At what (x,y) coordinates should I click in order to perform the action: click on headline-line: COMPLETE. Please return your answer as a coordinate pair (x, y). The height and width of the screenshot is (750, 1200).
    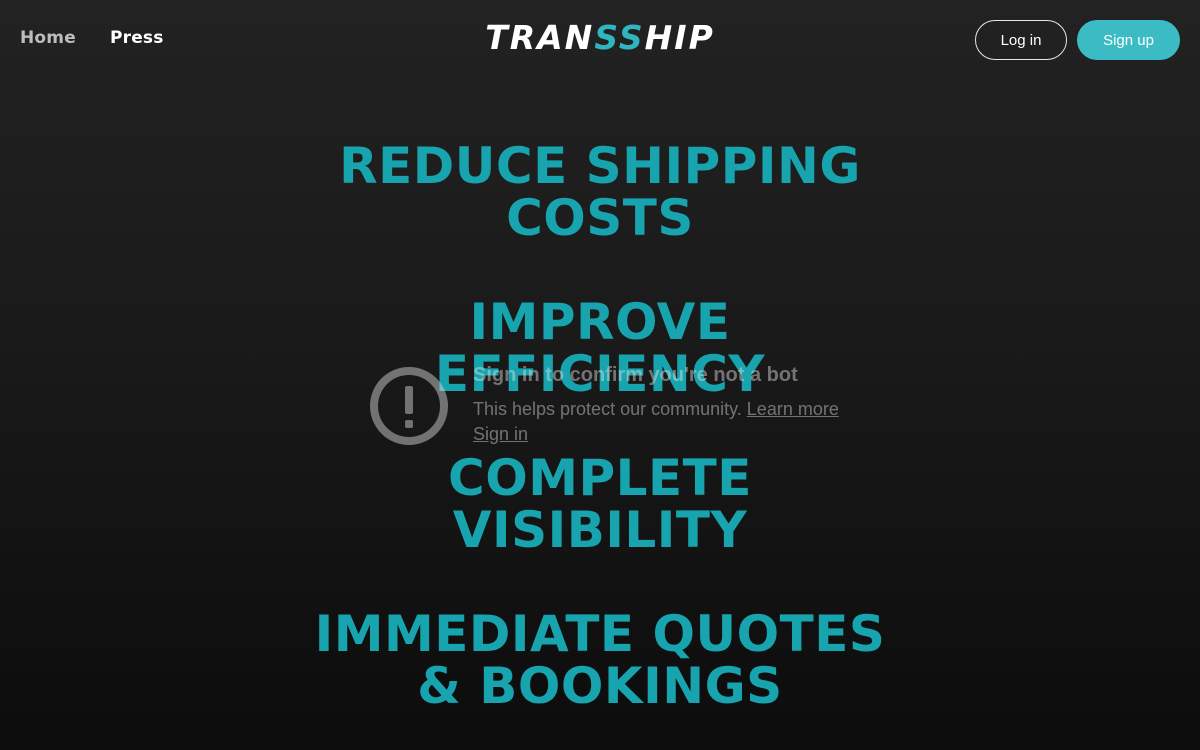
    Looking at the image, I should click on (600, 478).